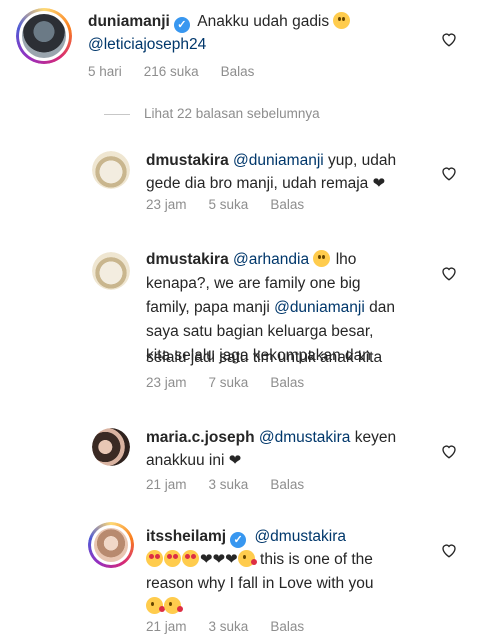 The width and height of the screenshot is (484, 640). I want to click on reply-1-reply-button: Balas, so click(287, 204).